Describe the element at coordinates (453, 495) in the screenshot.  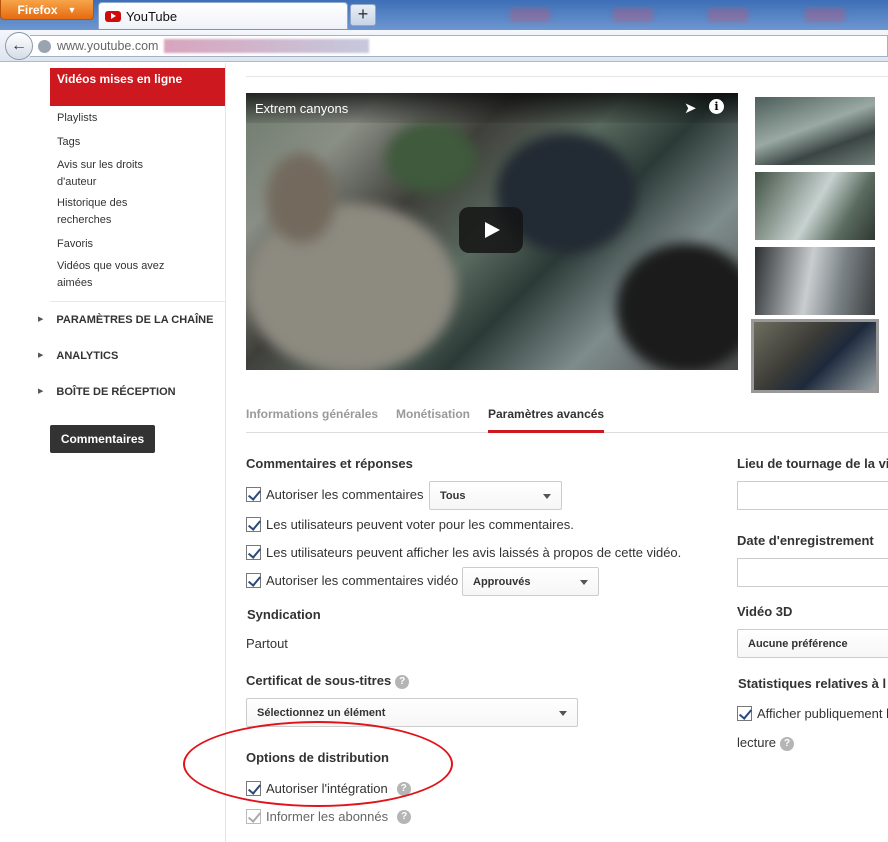
I see `select-value: Tous` at that location.